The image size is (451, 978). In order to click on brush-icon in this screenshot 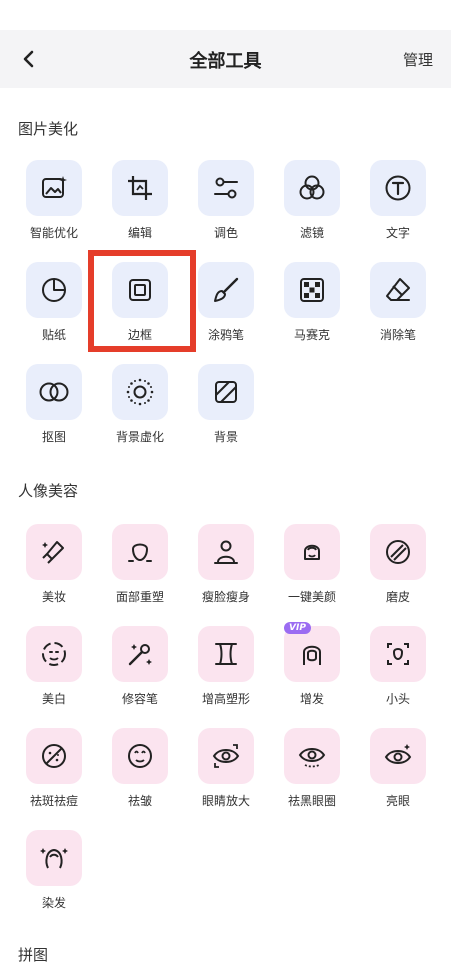, I will do `click(226, 289)`.